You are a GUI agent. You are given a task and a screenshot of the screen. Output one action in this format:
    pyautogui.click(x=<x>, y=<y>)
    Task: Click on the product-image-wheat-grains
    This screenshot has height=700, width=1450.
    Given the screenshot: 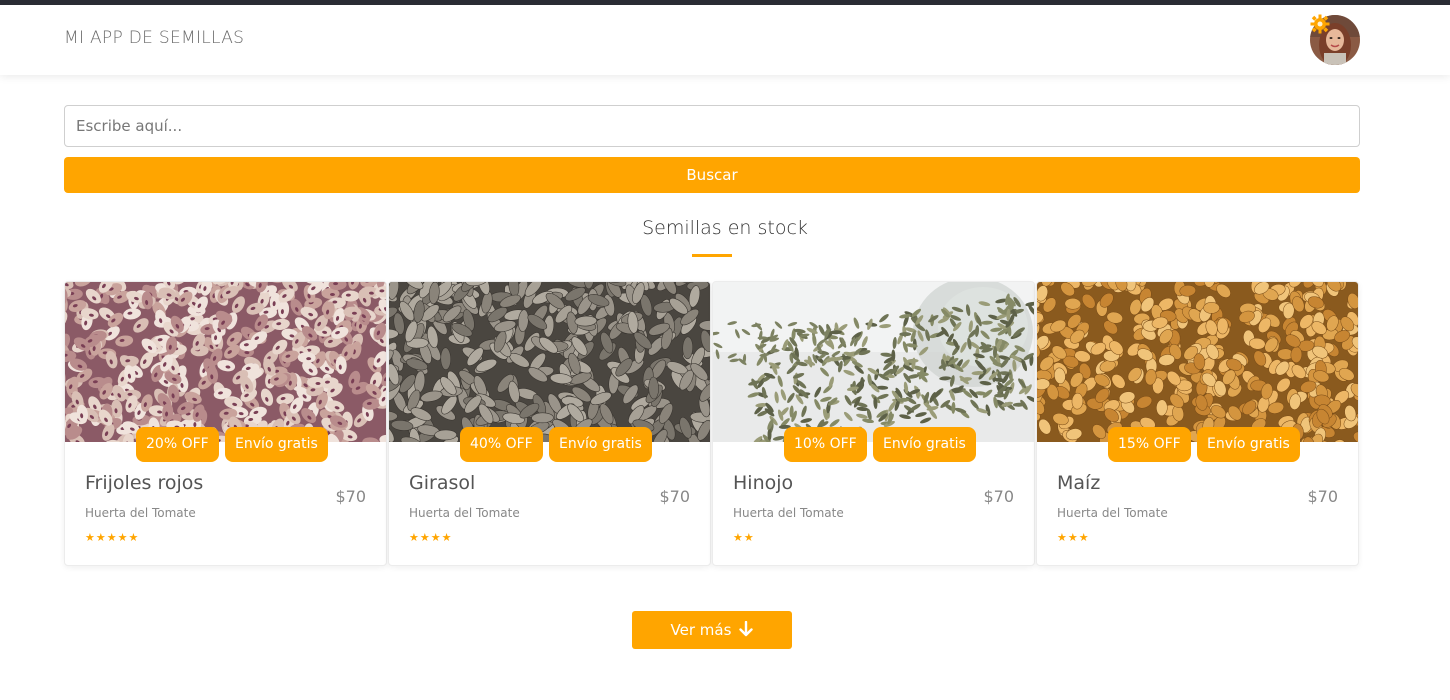 What is the action you would take?
    pyautogui.click(x=1197, y=362)
    